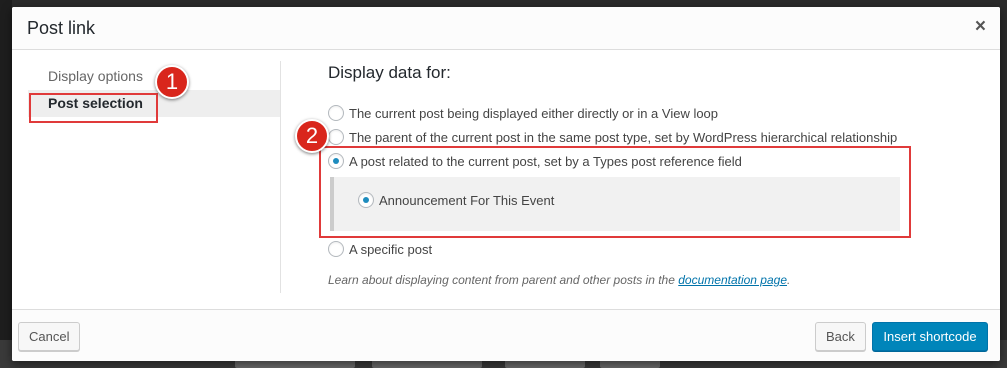 The width and height of the screenshot is (1007, 368). I want to click on annotation-badge-2: 2, so click(312, 136).